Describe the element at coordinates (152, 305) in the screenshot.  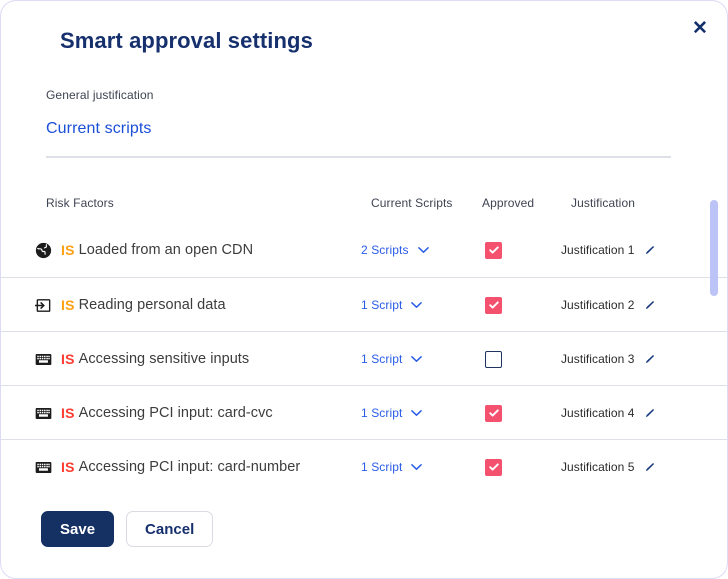
I see `risk-factor-label: Reading personal data` at that location.